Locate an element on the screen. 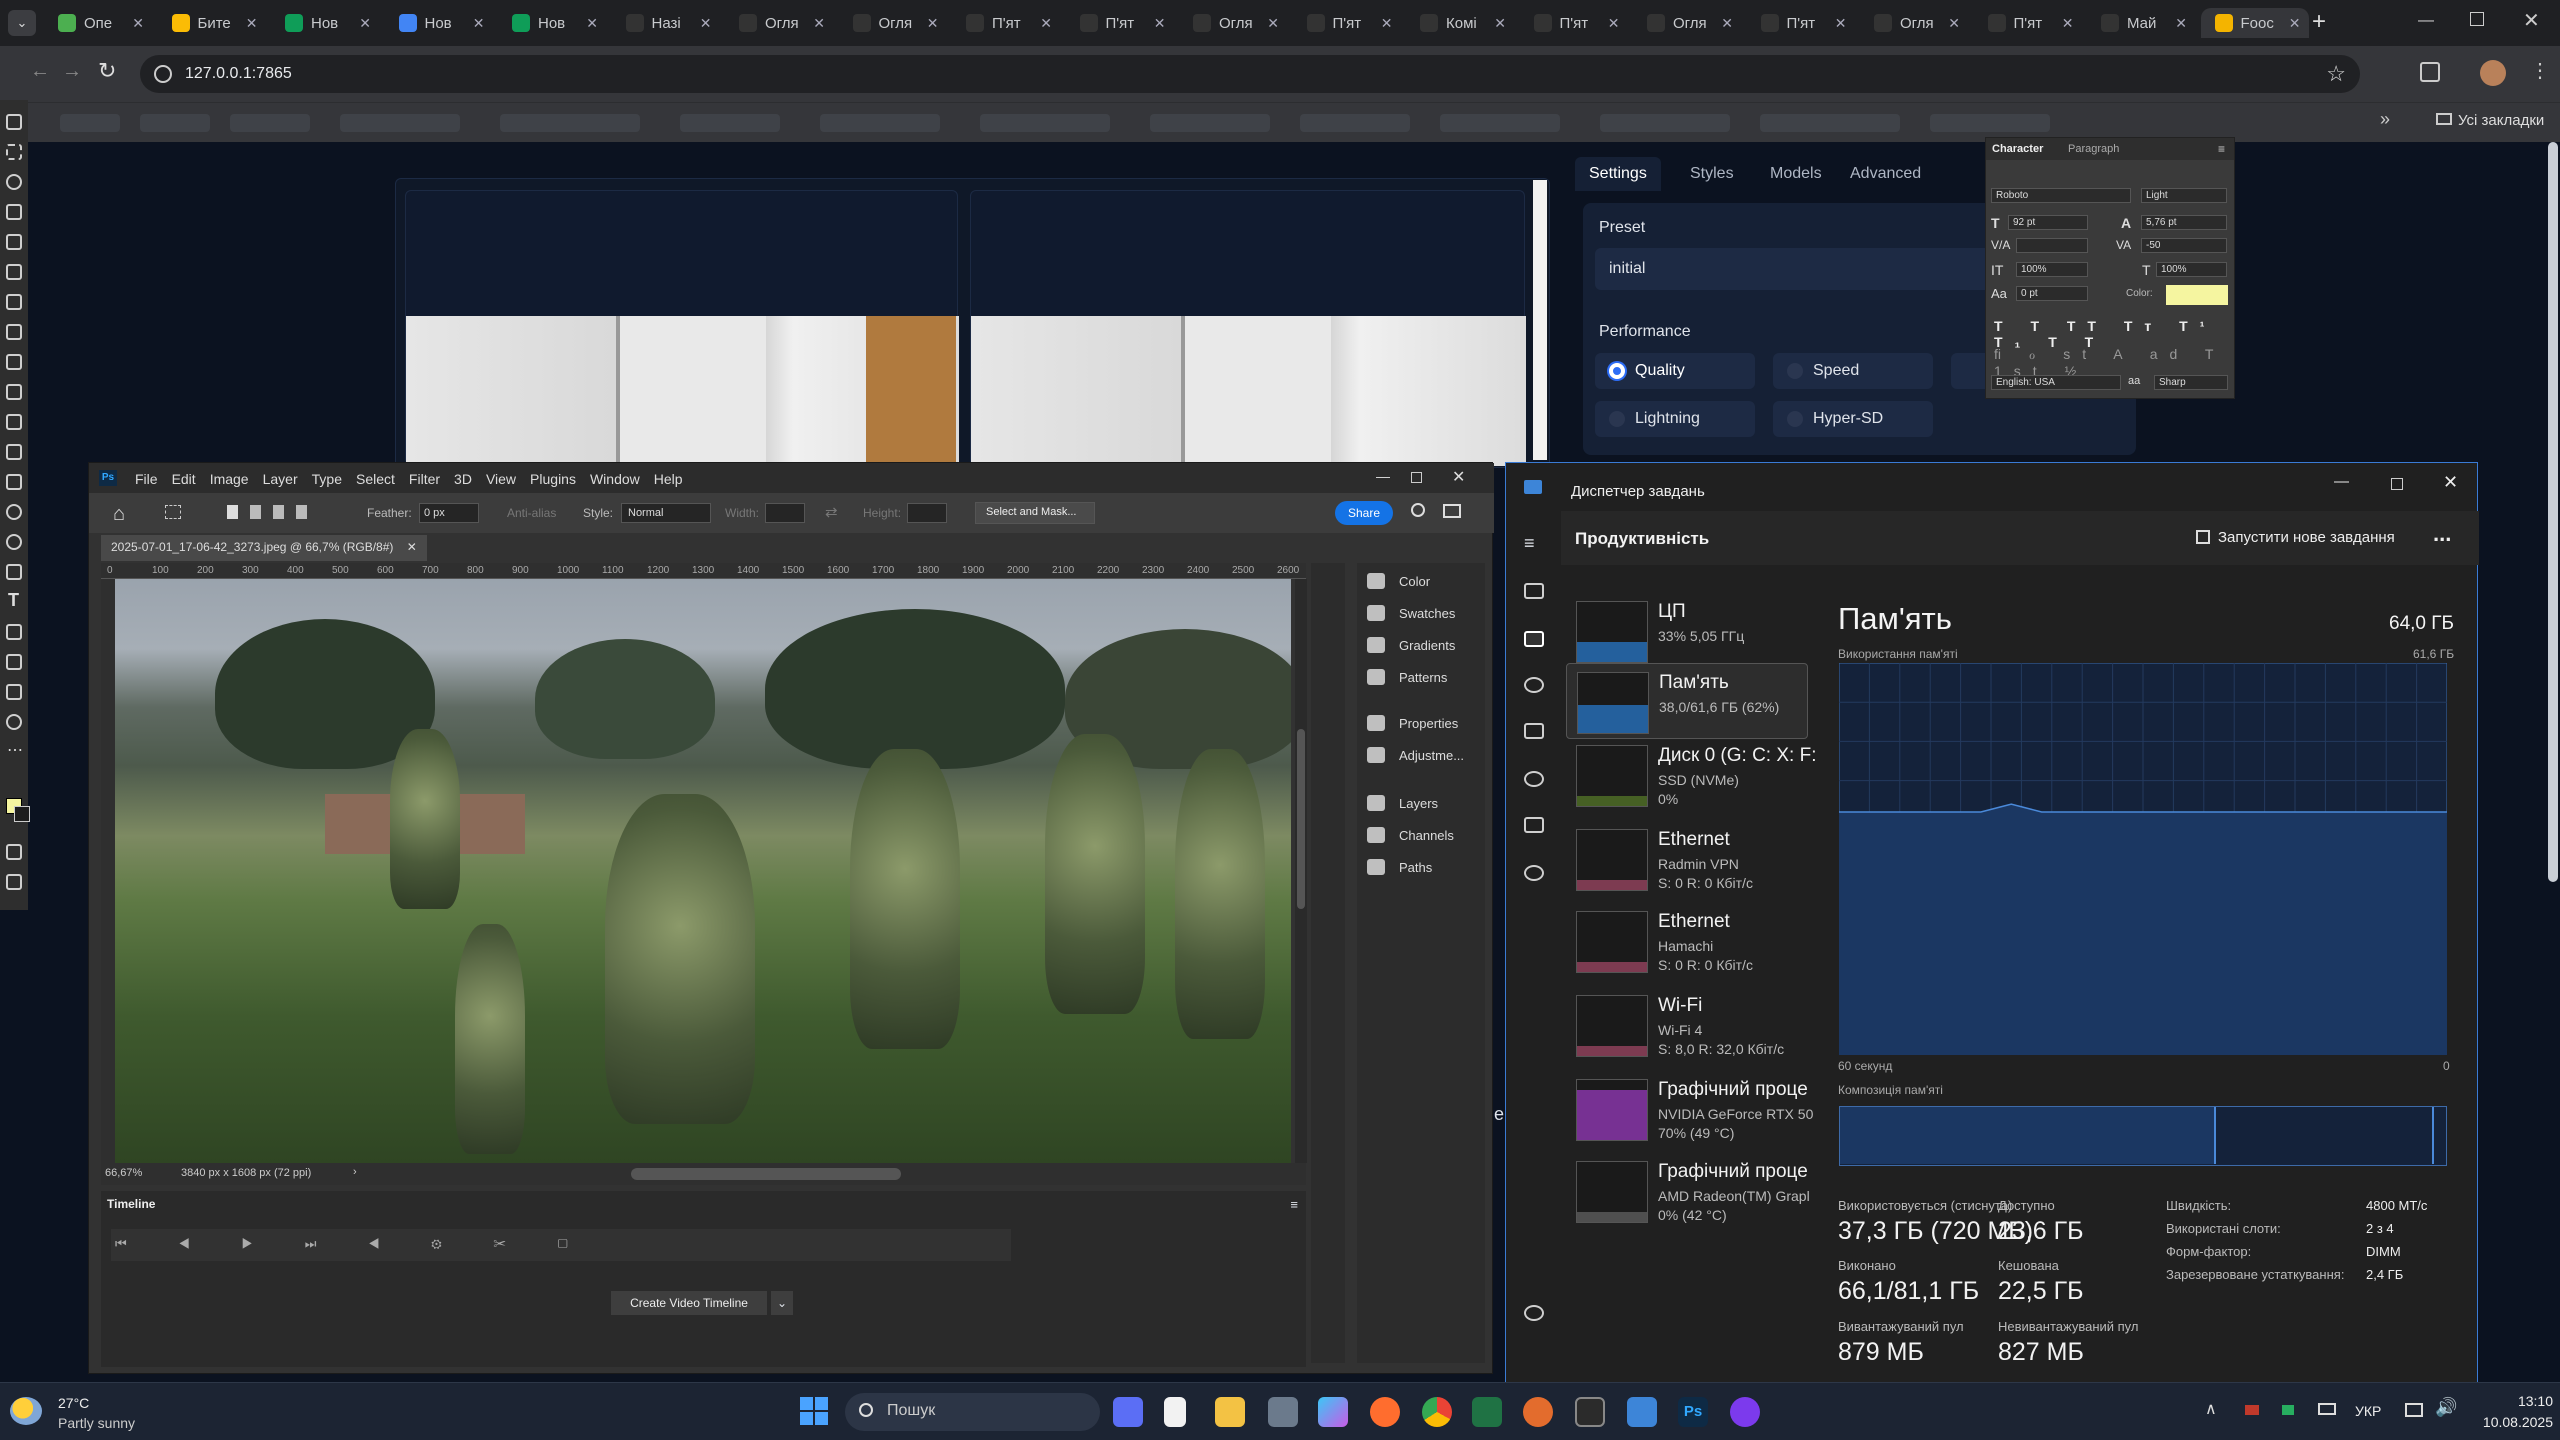 Image resolution: width=2560 pixels, height=1440 pixels. settings-app-icon is located at coordinates (1538, 1412).